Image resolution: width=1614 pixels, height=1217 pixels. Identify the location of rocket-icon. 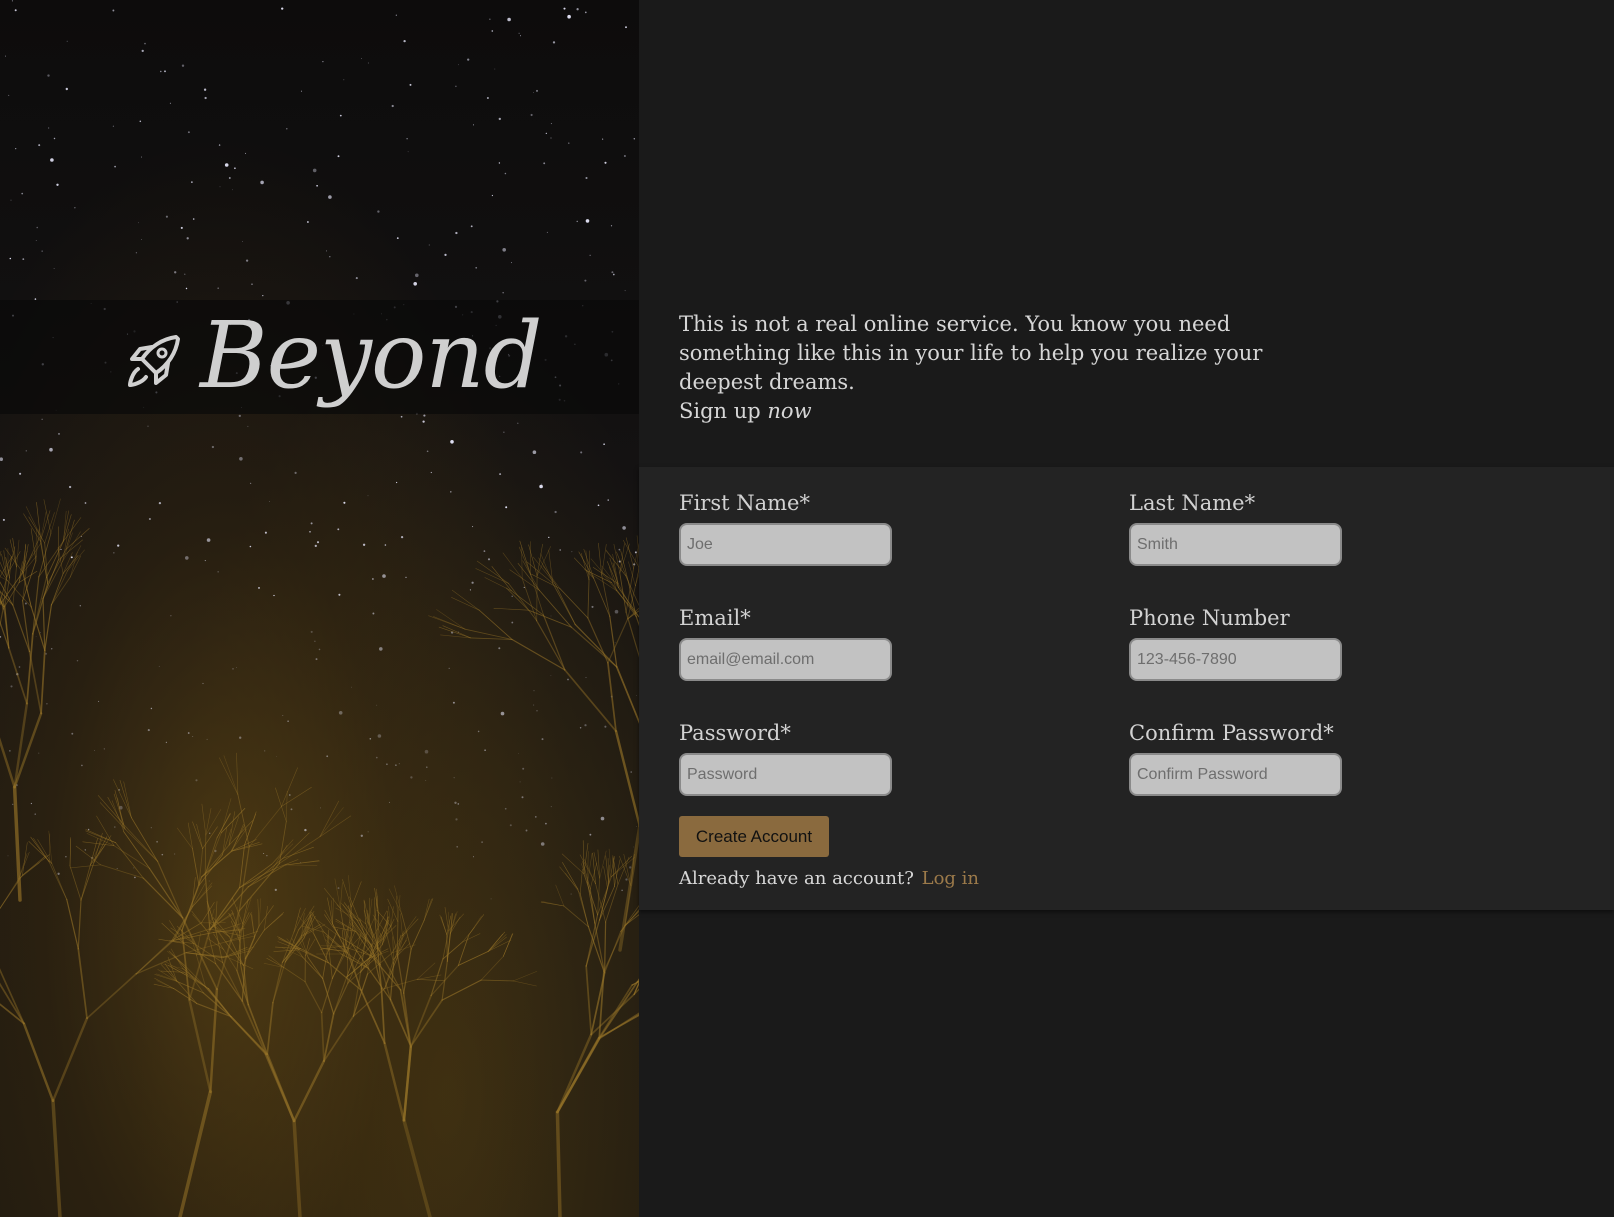
(154, 361).